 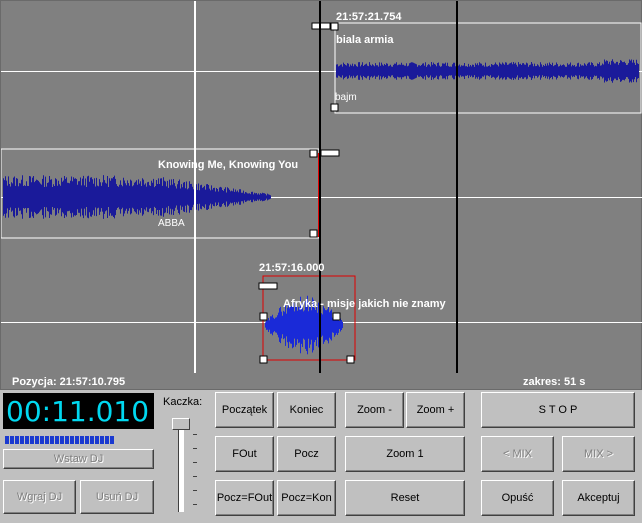 I want to click on mix-next-button: MIX >, so click(x=598, y=454).